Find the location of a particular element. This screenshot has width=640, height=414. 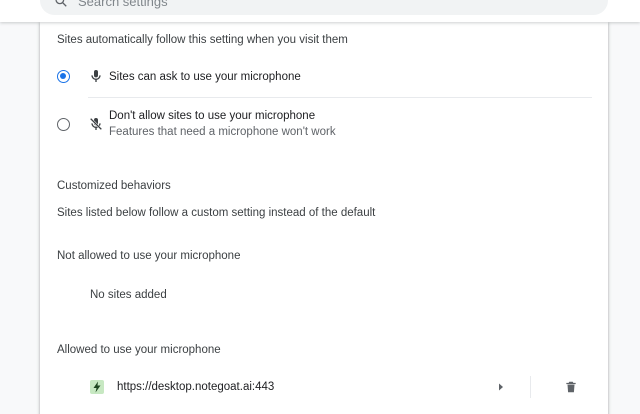

allowed-title: Allowed to use your microphone is located at coordinates (139, 350).